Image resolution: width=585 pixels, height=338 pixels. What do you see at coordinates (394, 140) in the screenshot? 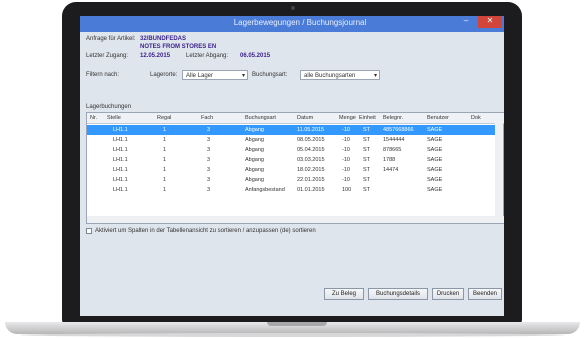
I see `cell-beleg: 1544444` at bounding box center [394, 140].